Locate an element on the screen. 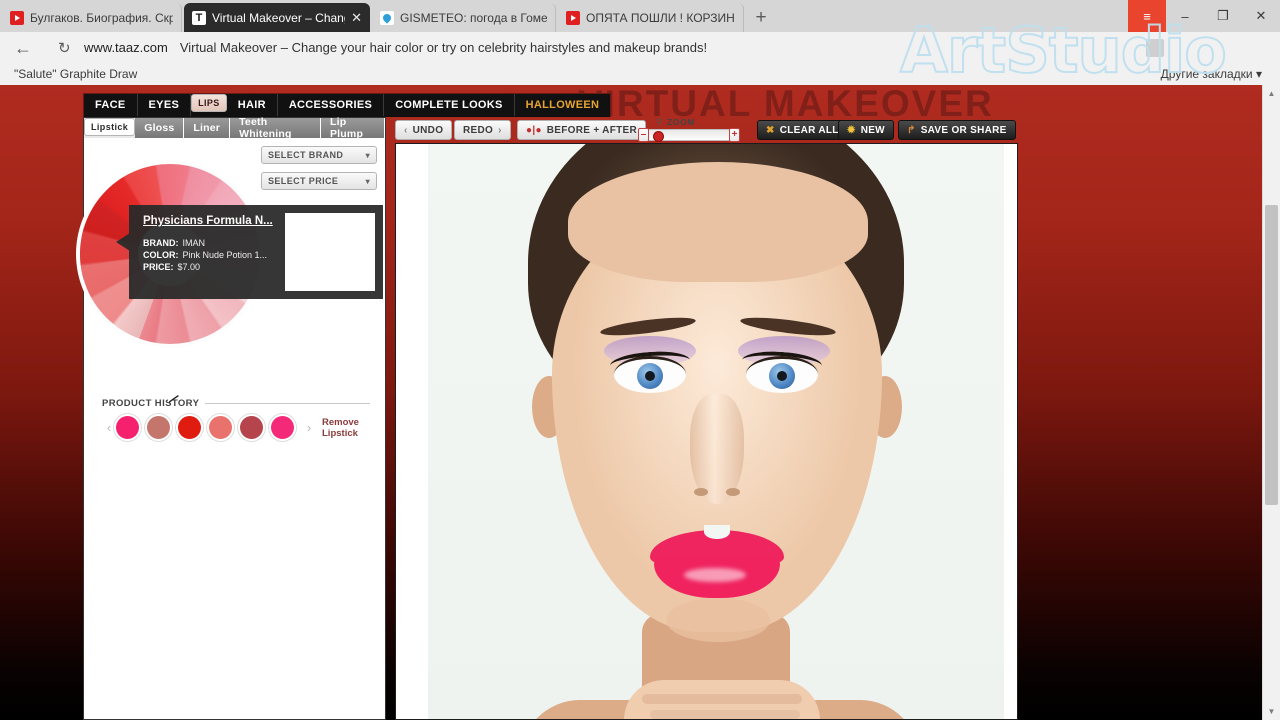 Image resolution: width=1280 pixels, height=720 pixels. brand-value: IMAN is located at coordinates (194, 243).